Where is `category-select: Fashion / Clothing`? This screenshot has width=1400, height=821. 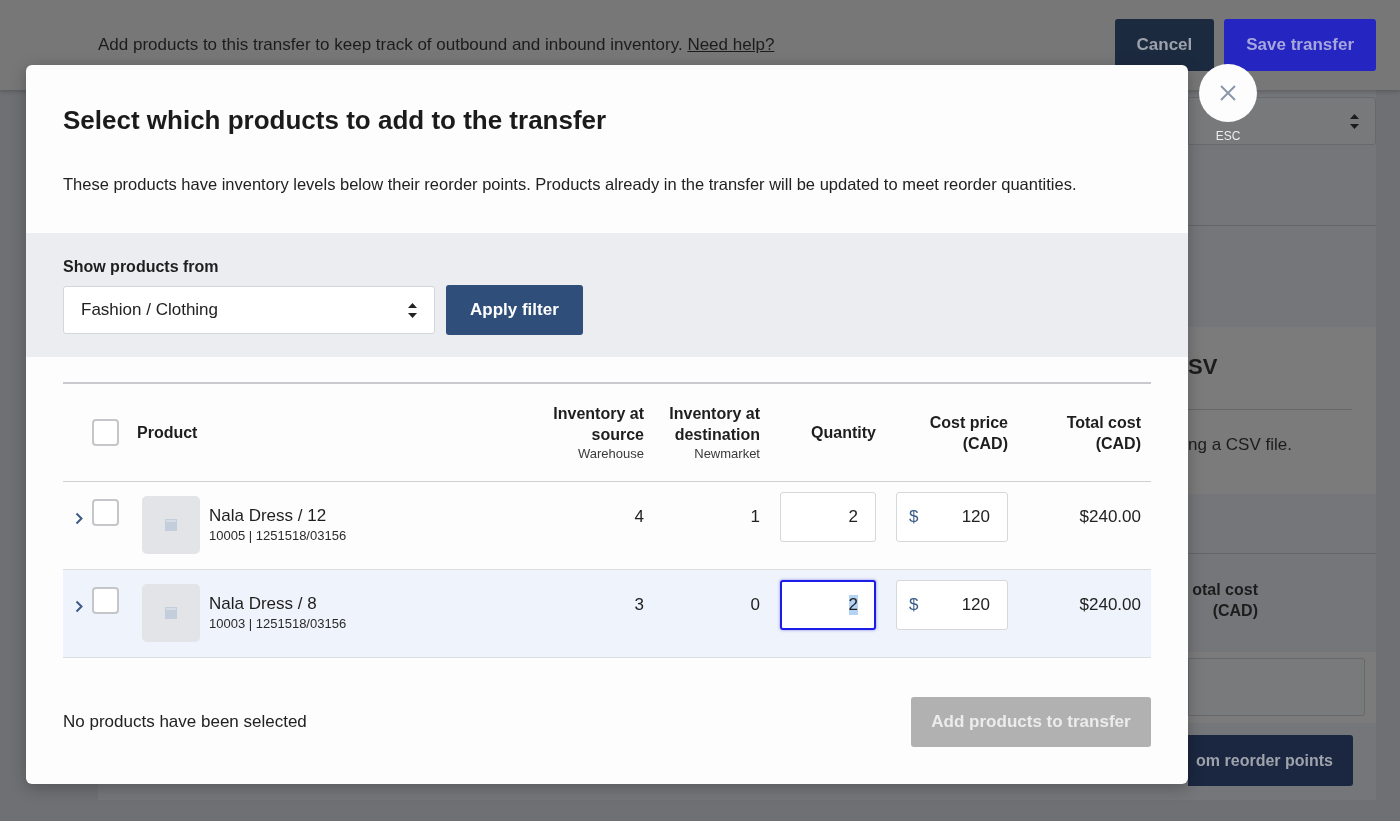
category-select: Fashion / Clothing is located at coordinates (249, 310).